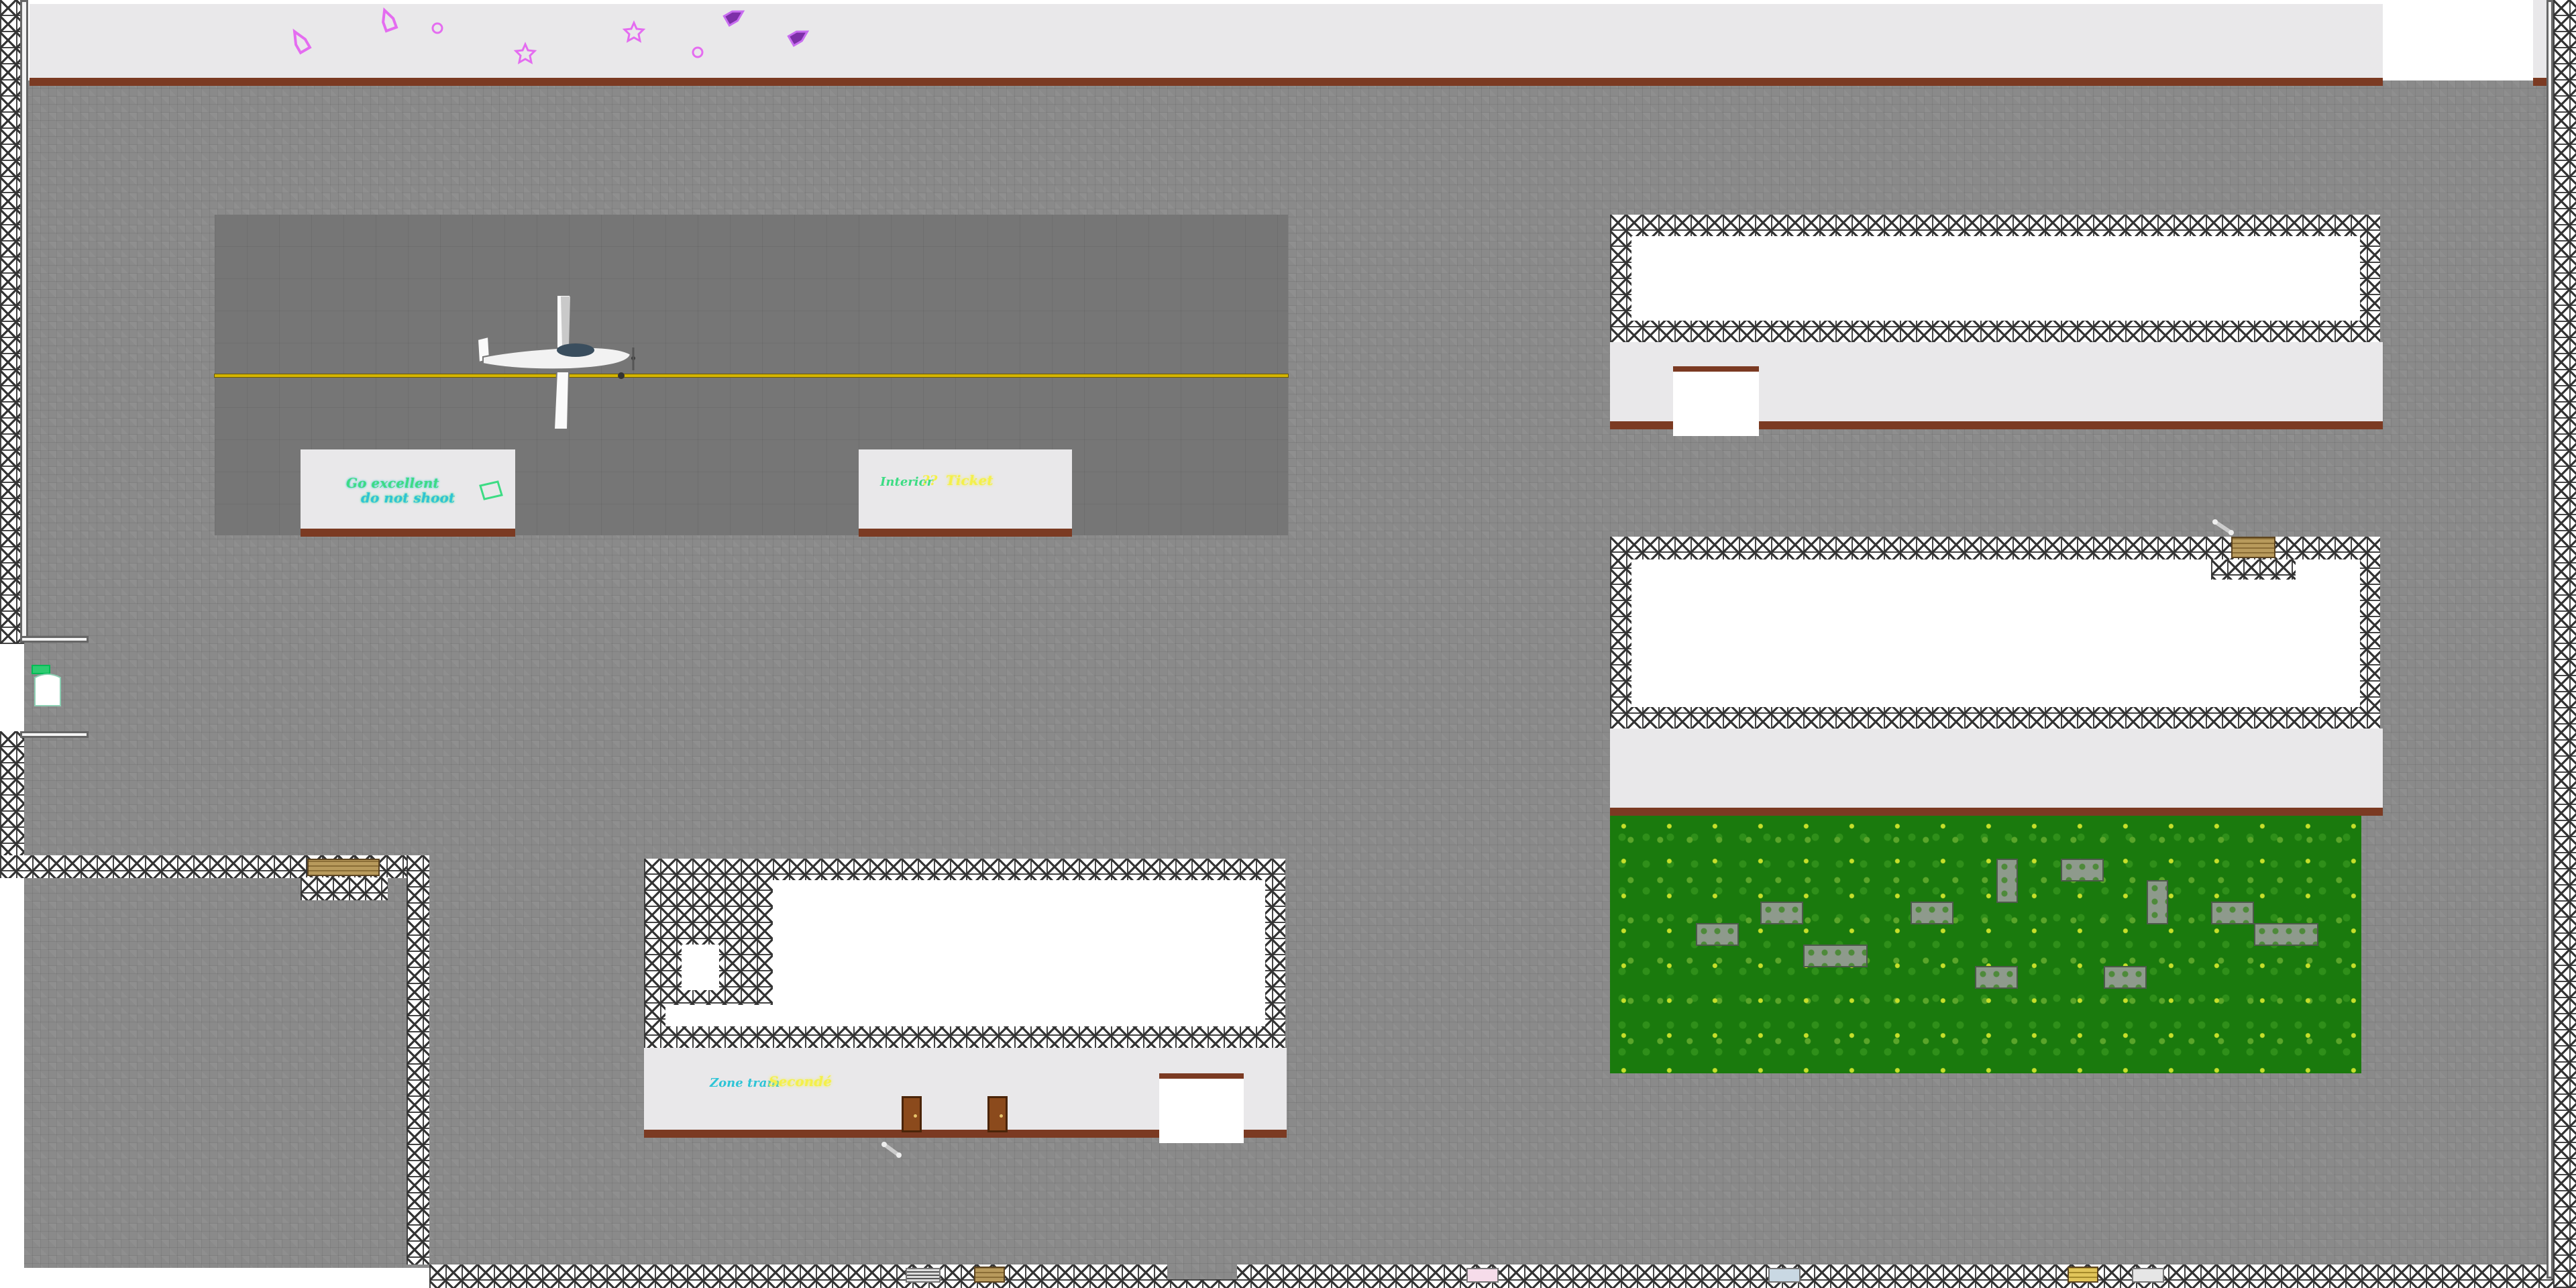 This screenshot has height=1288, width=2576. I want to click on bag-icon, so click(491, 490).